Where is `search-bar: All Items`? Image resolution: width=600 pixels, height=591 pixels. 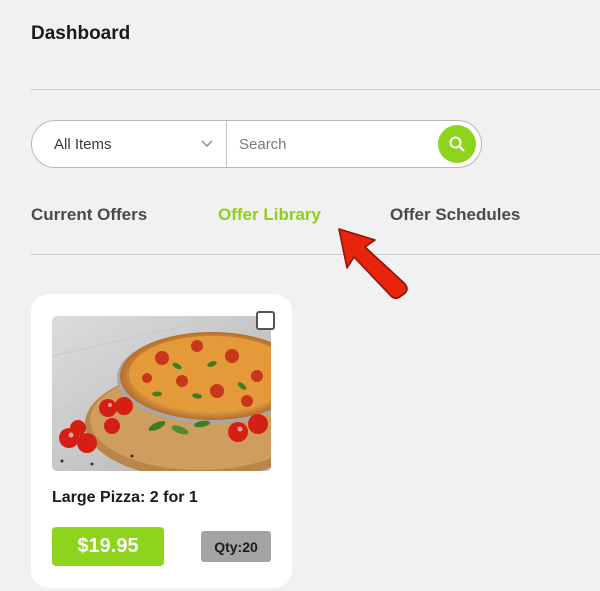
search-bar: All Items is located at coordinates (256, 144).